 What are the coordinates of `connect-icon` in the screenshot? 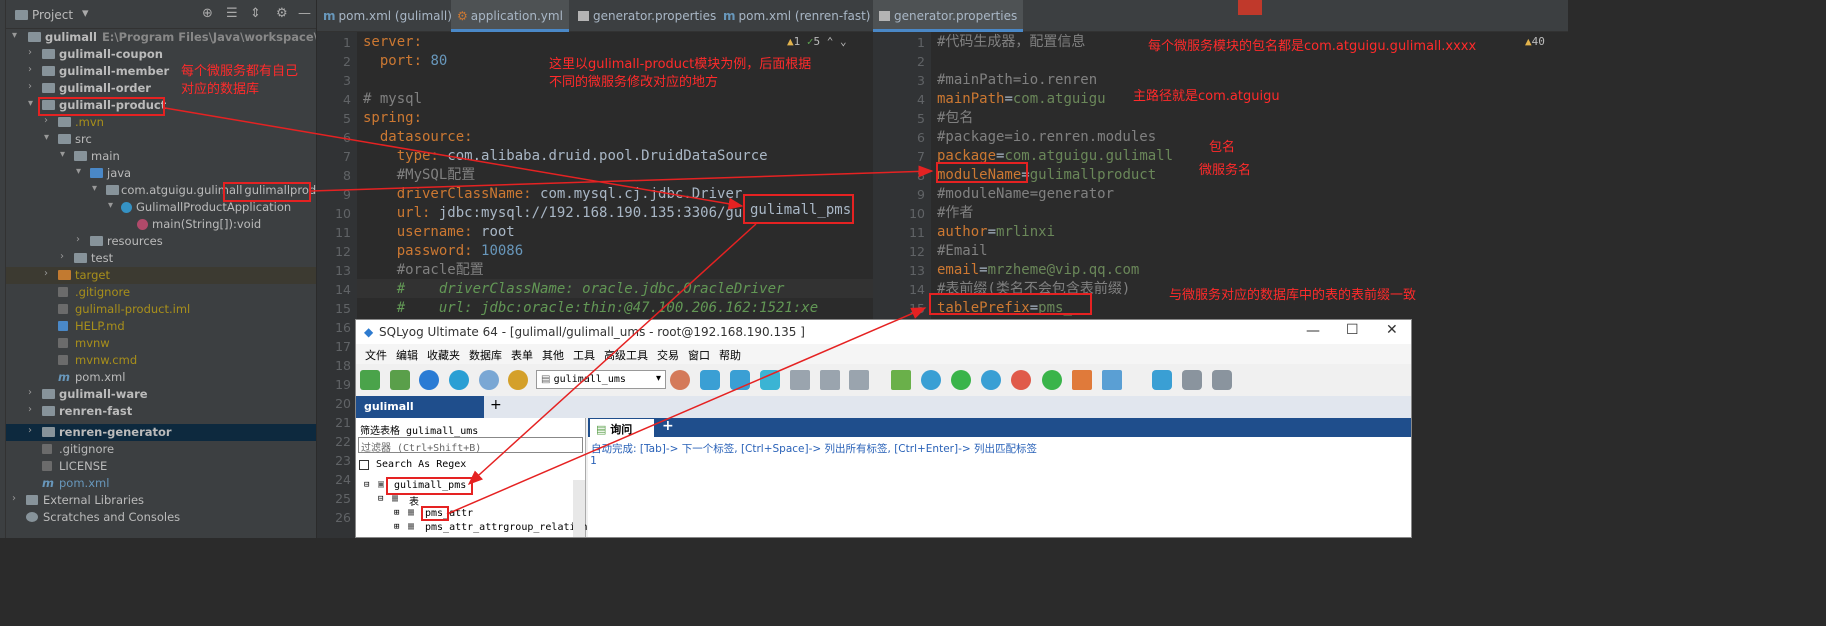 It's located at (370, 380).